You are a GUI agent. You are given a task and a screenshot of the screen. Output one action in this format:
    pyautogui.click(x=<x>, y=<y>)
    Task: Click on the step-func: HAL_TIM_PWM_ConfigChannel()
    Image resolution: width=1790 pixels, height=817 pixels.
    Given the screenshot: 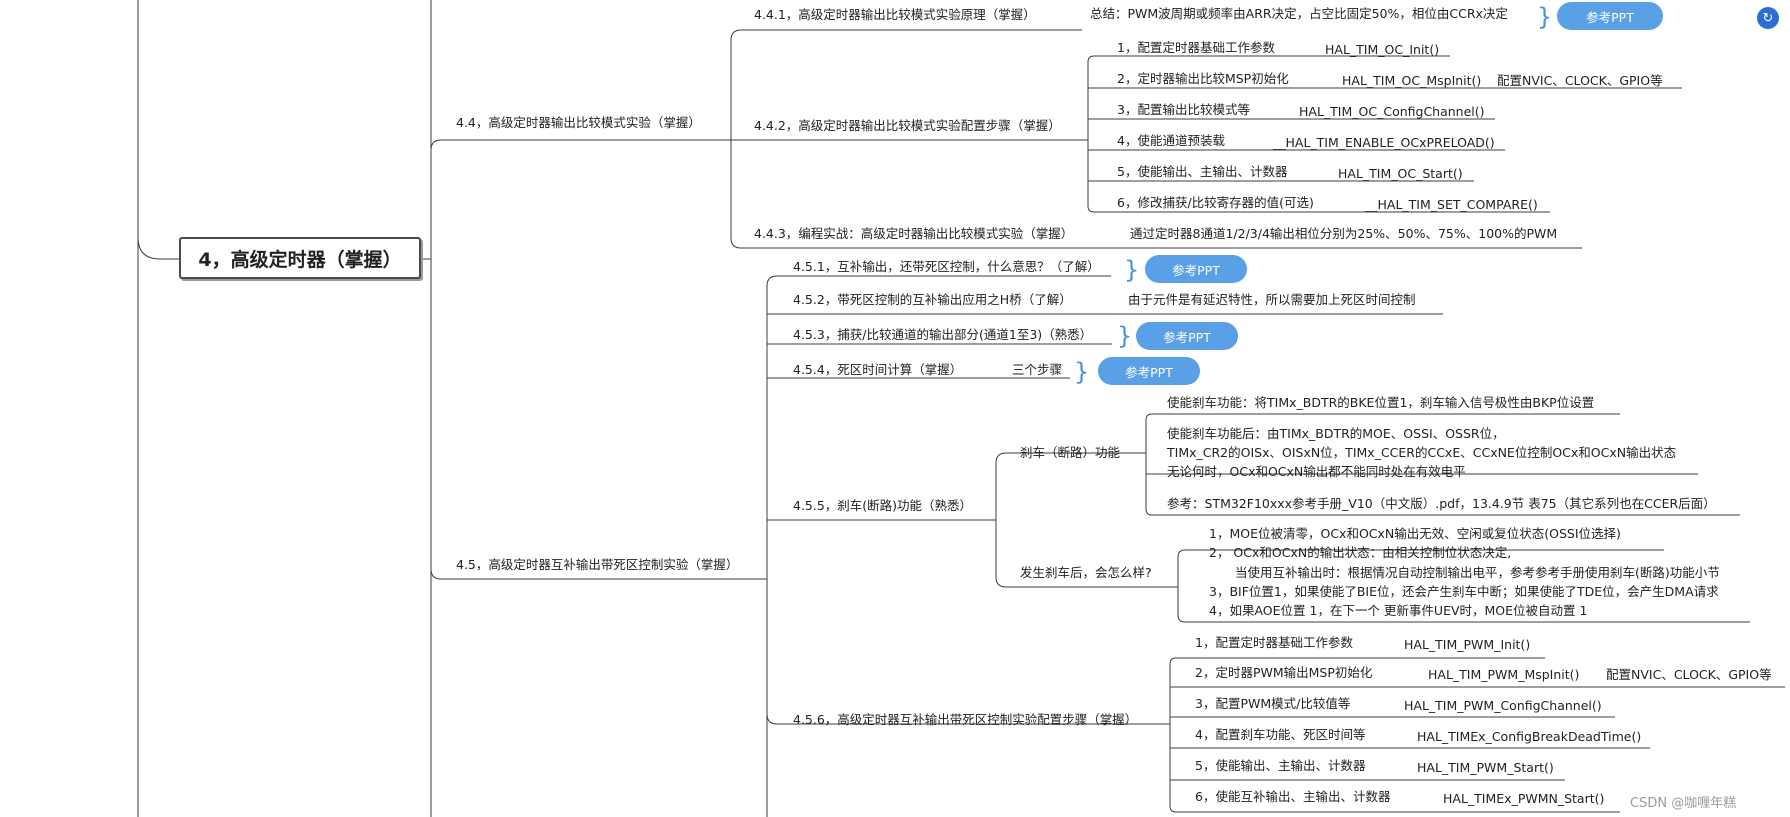 What is the action you would take?
    pyautogui.click(x=1503, y=706)
    